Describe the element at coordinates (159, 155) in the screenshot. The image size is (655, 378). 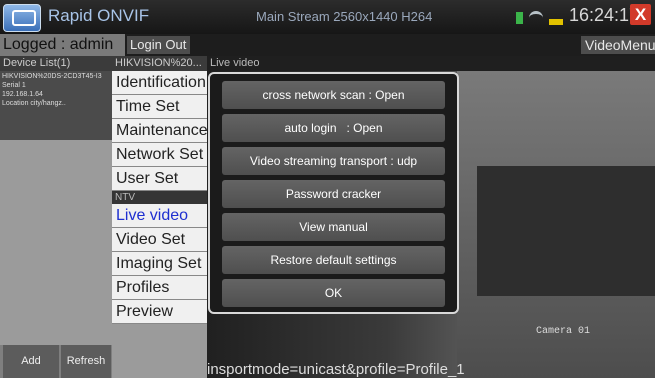
I see `menu-item-network-set: Network Set` at that location.